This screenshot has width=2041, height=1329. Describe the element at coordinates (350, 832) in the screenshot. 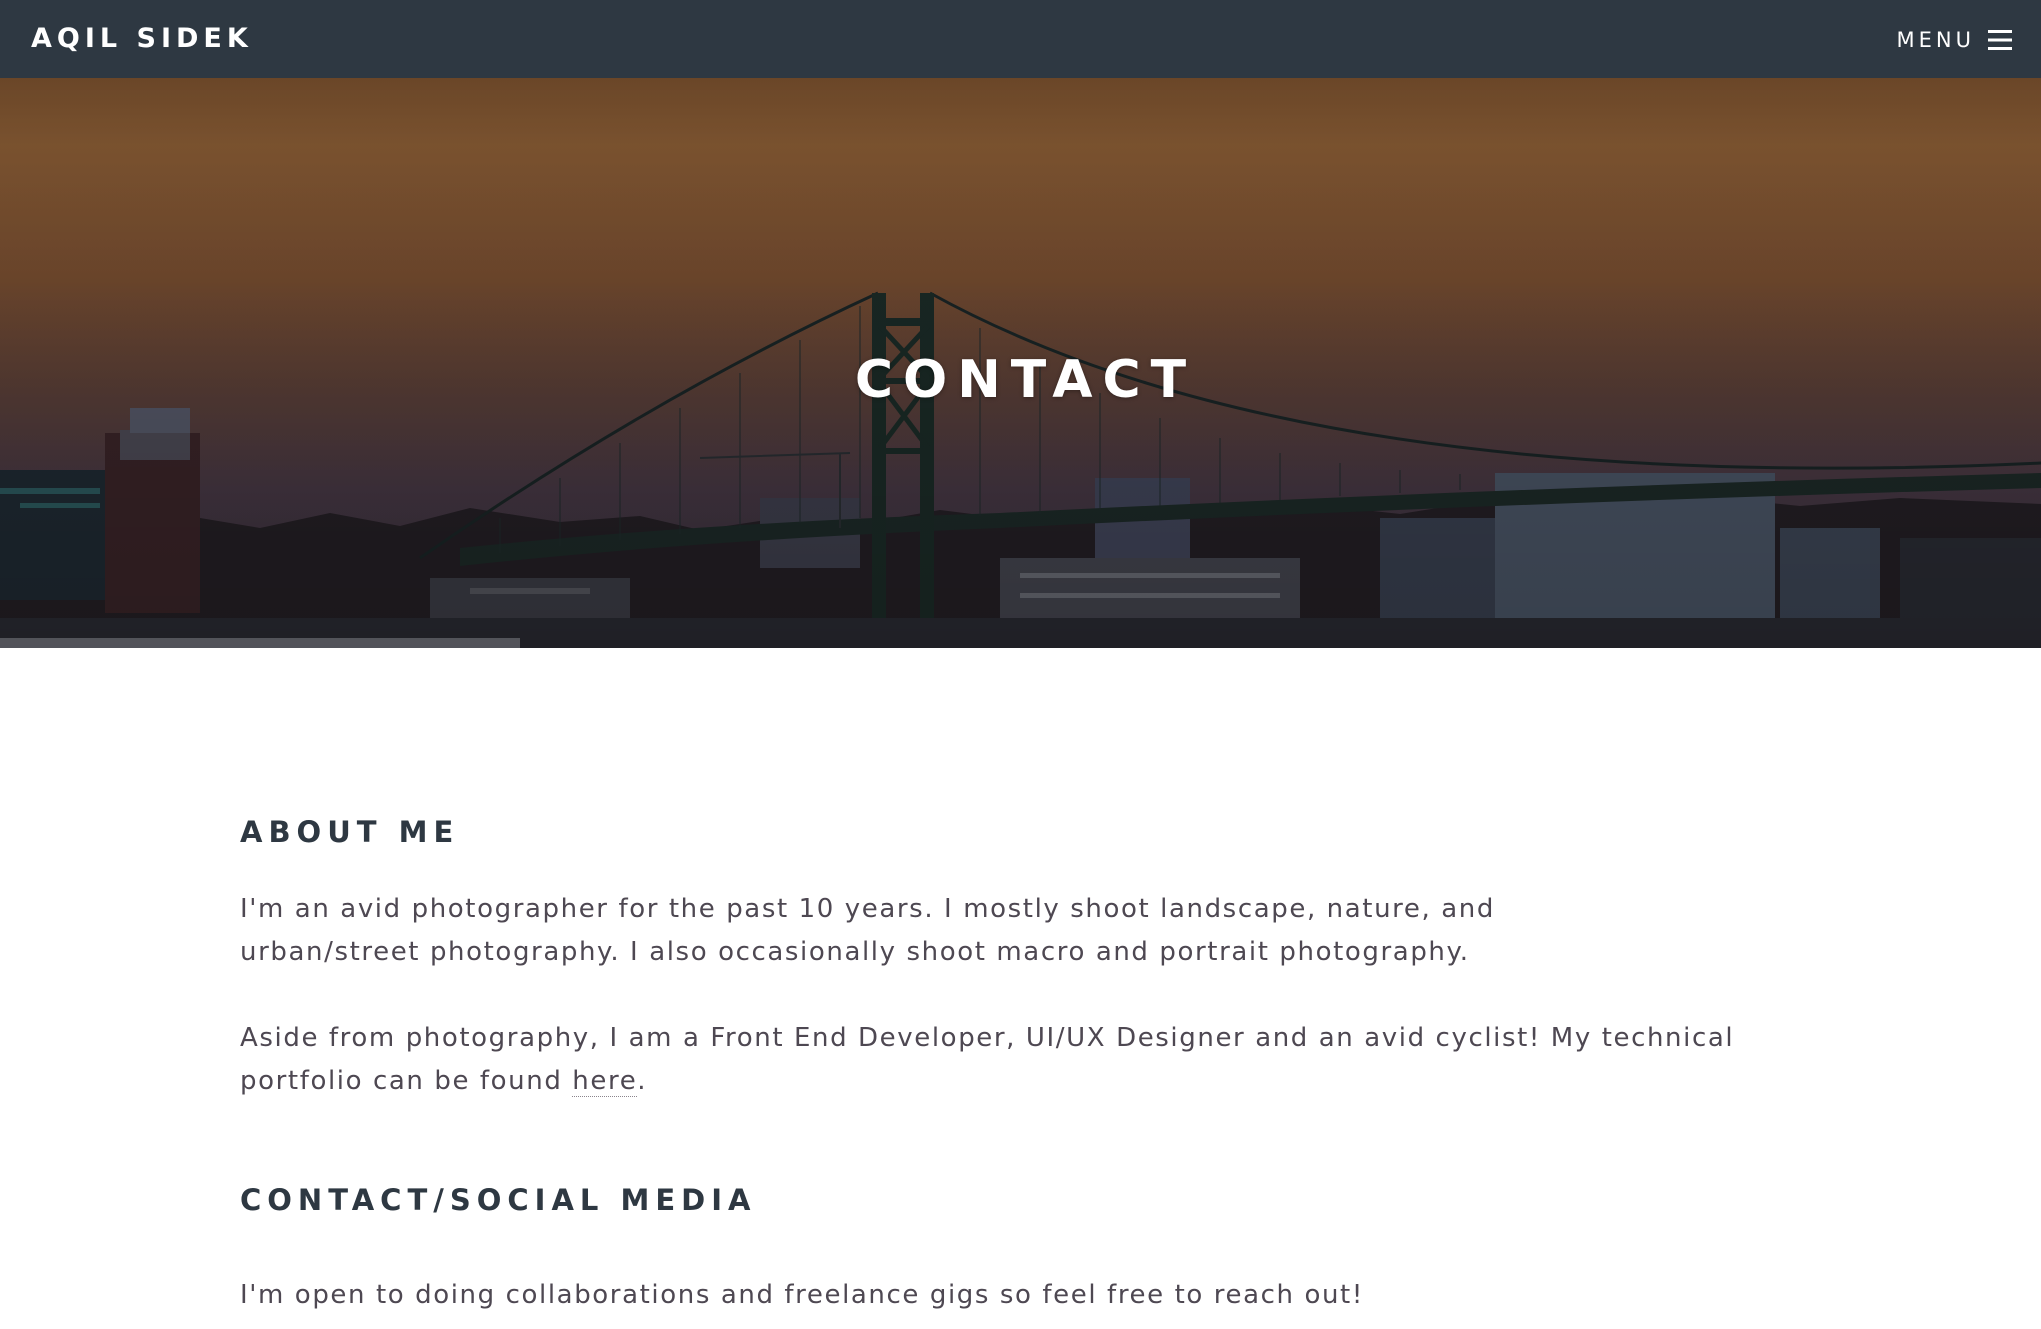

I see `about-heading: ABOUT ME` at that location.